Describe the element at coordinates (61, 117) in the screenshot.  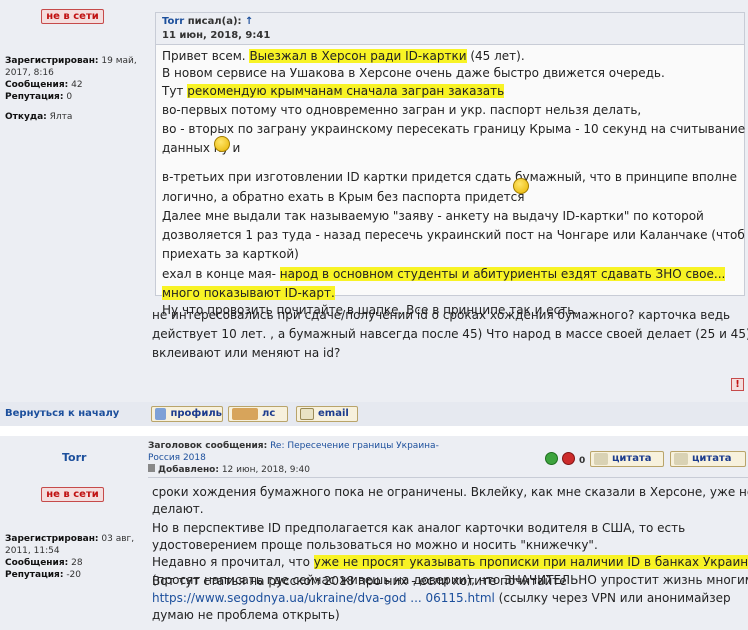
I see `from-value: Ялта` at that location.